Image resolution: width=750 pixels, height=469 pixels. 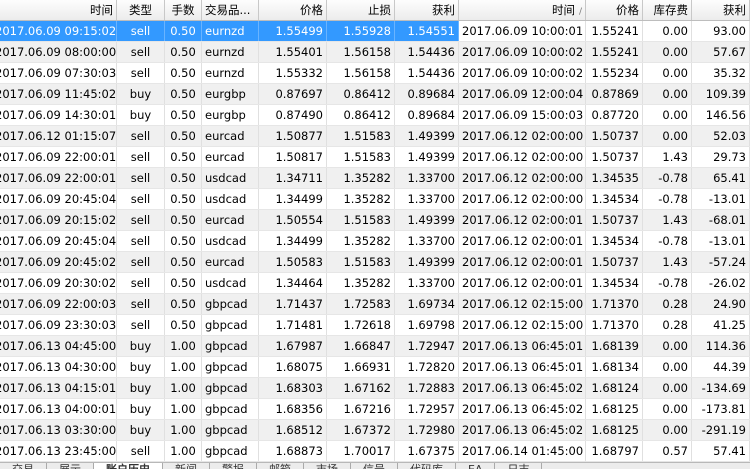 What do you see at coordinates (293, 115) in the screenshot?
I see `cell-open-price: 0.87490` at bounding box center [293, 115].